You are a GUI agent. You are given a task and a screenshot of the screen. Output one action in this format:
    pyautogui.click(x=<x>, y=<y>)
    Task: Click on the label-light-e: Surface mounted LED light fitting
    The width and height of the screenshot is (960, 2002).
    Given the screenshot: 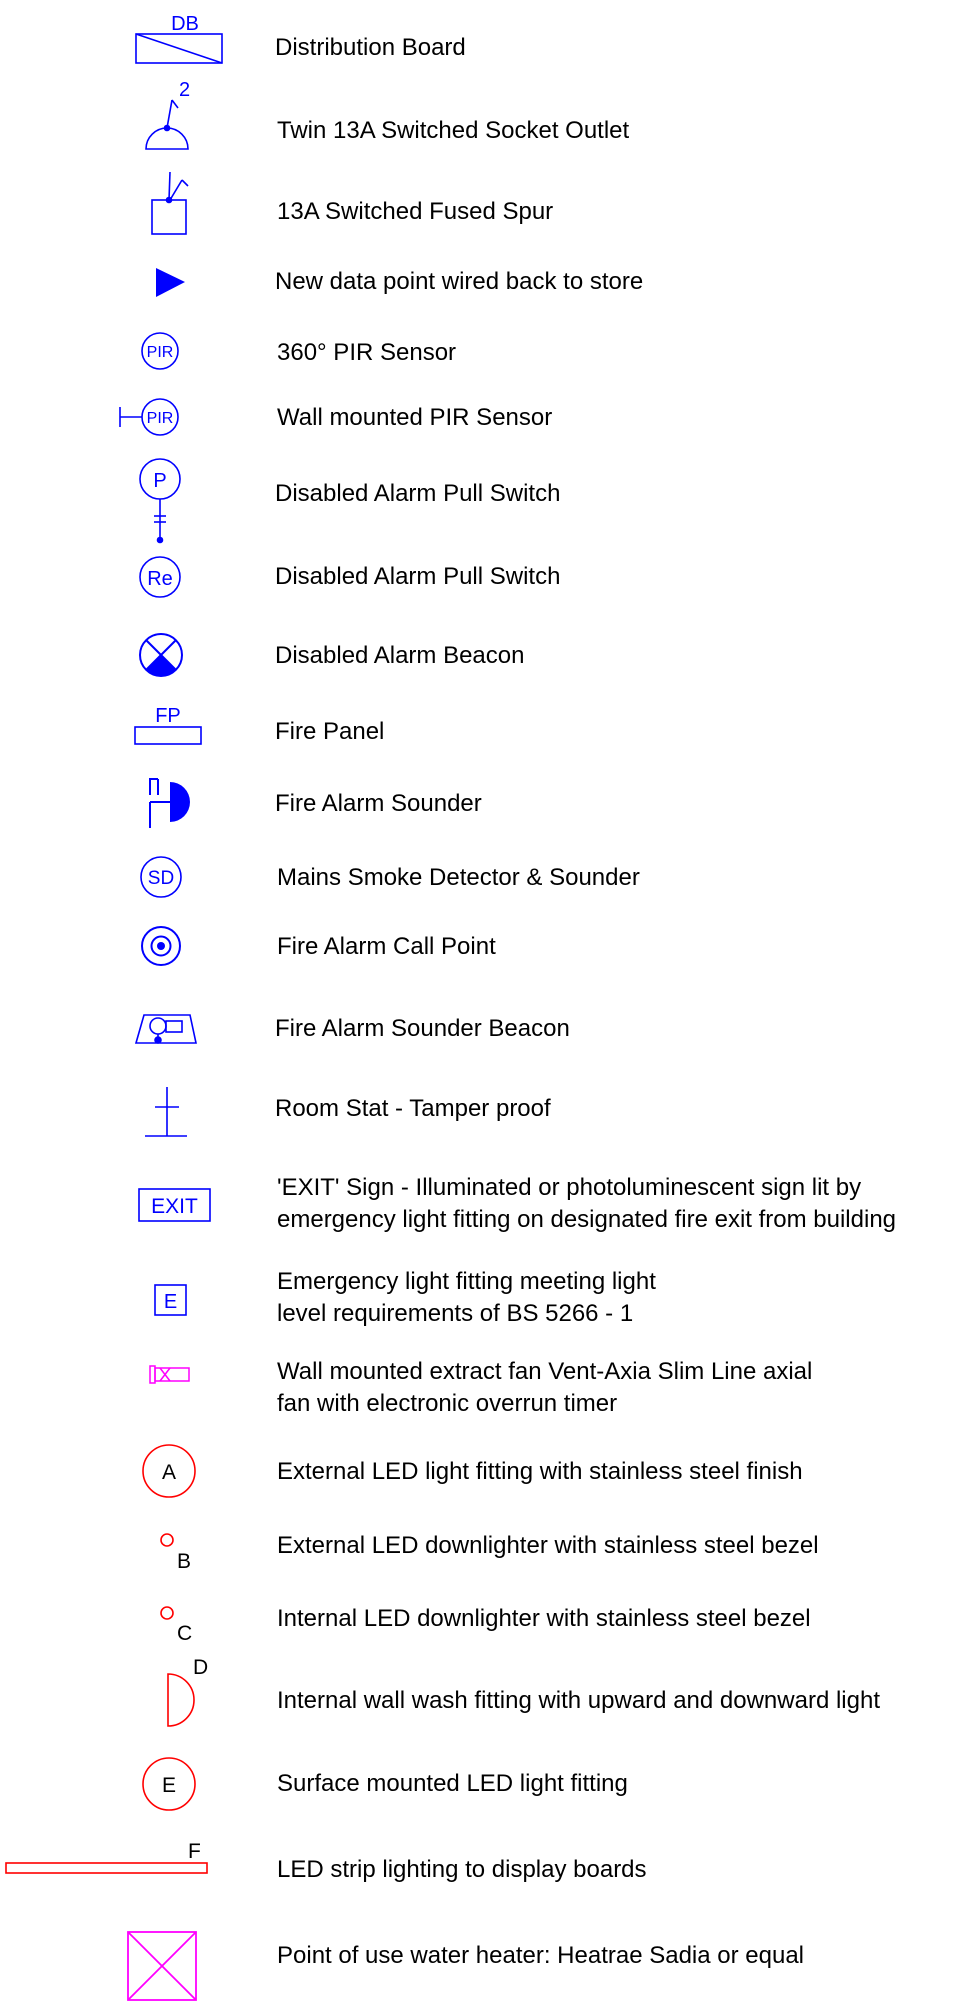 What is the action you would take?
    pyautogui.click(x=452, y=1783)
    